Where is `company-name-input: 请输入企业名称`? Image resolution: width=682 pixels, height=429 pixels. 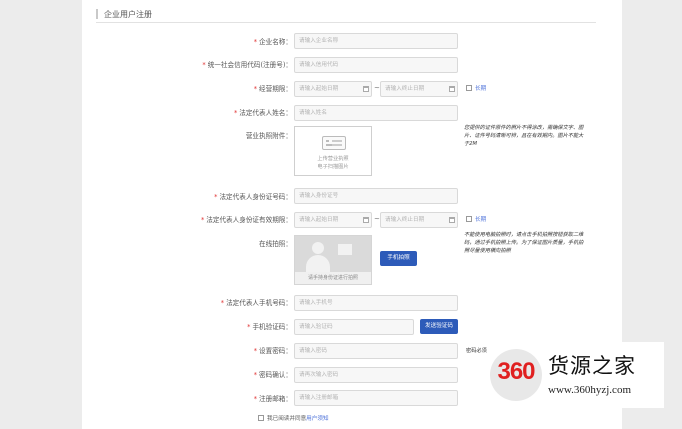
company-name-input: 请输入企业名称 is located at coordinates (376, 41).